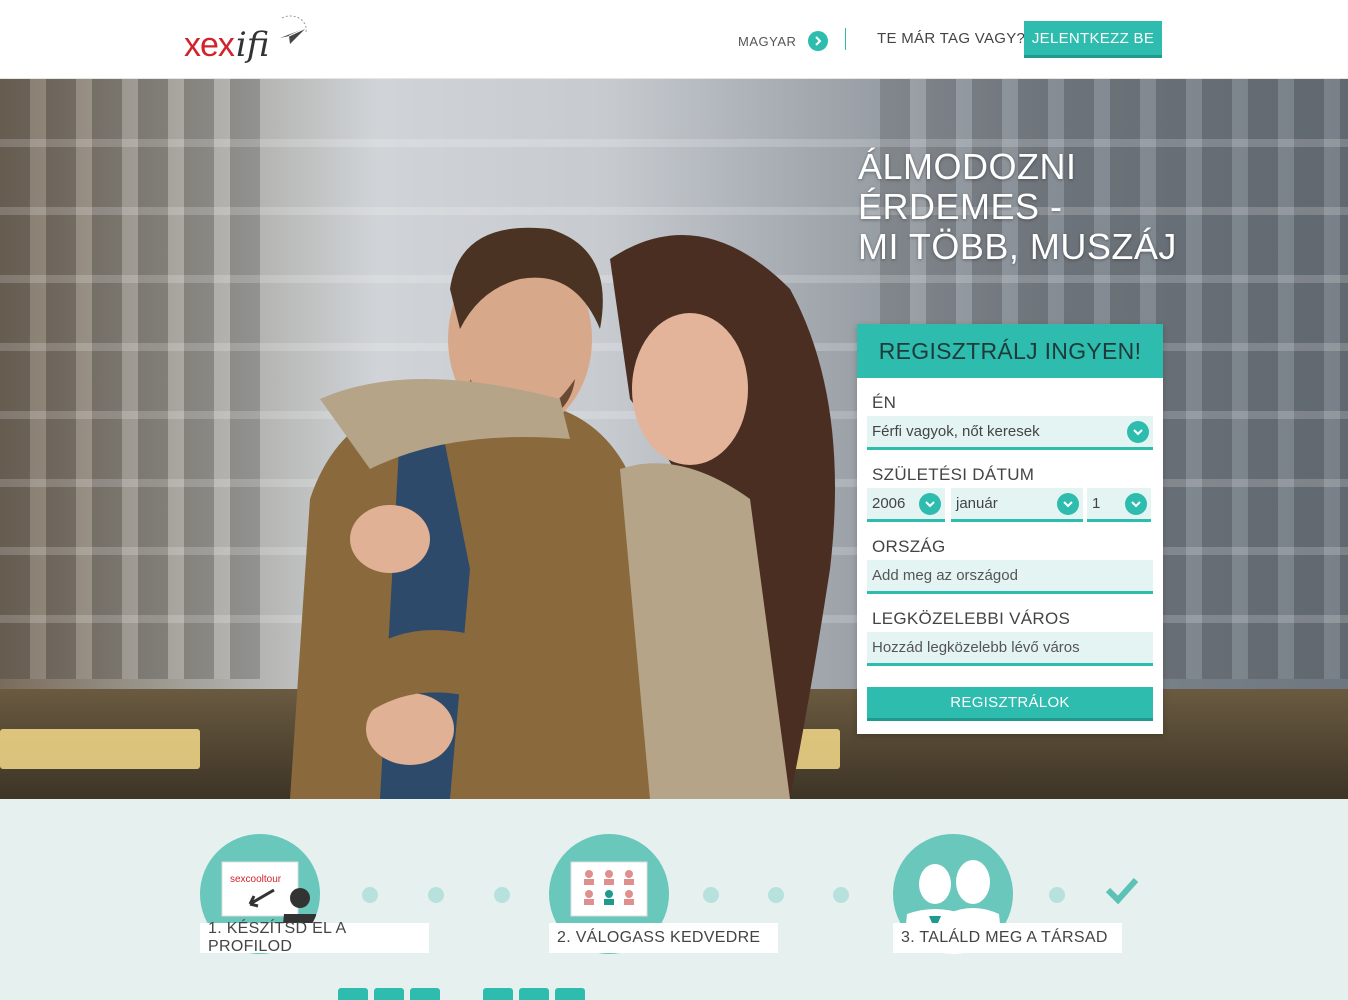 The width and height of the screenshot is (1348, 1000). Describe the element at coordinates (909, 546) in the screenshot. I see `country-label: ORSZÁG` at that location.